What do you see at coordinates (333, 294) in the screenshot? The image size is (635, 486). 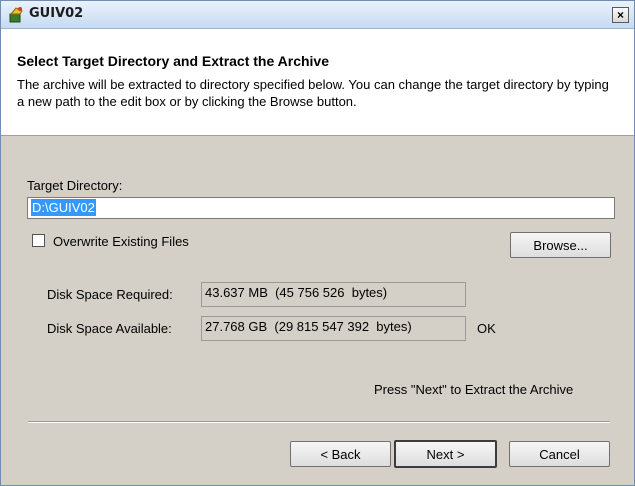 I see `disk-required-value: 43.637 MB (45 756 526 bytes)` at bounding box center [333, 294].